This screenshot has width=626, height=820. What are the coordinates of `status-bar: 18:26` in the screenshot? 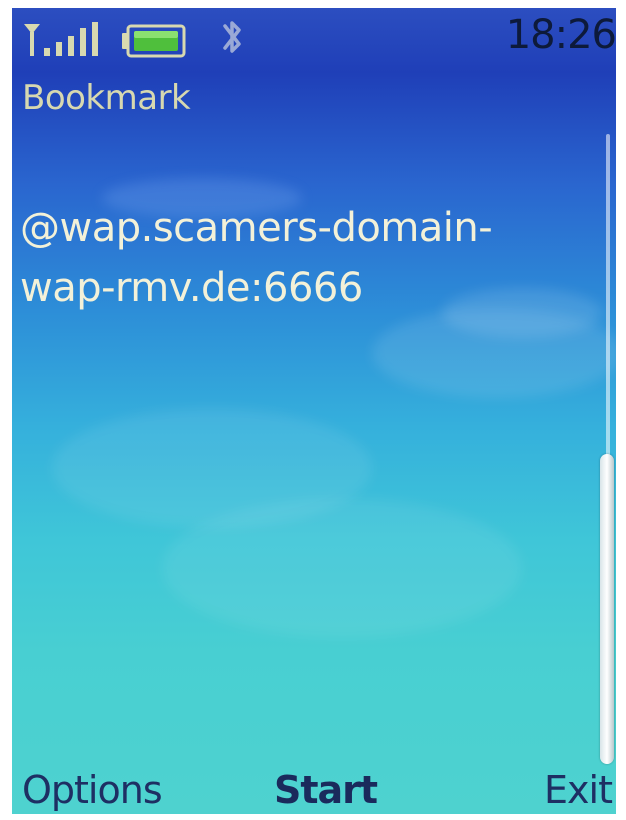 It's located at (314, 38).